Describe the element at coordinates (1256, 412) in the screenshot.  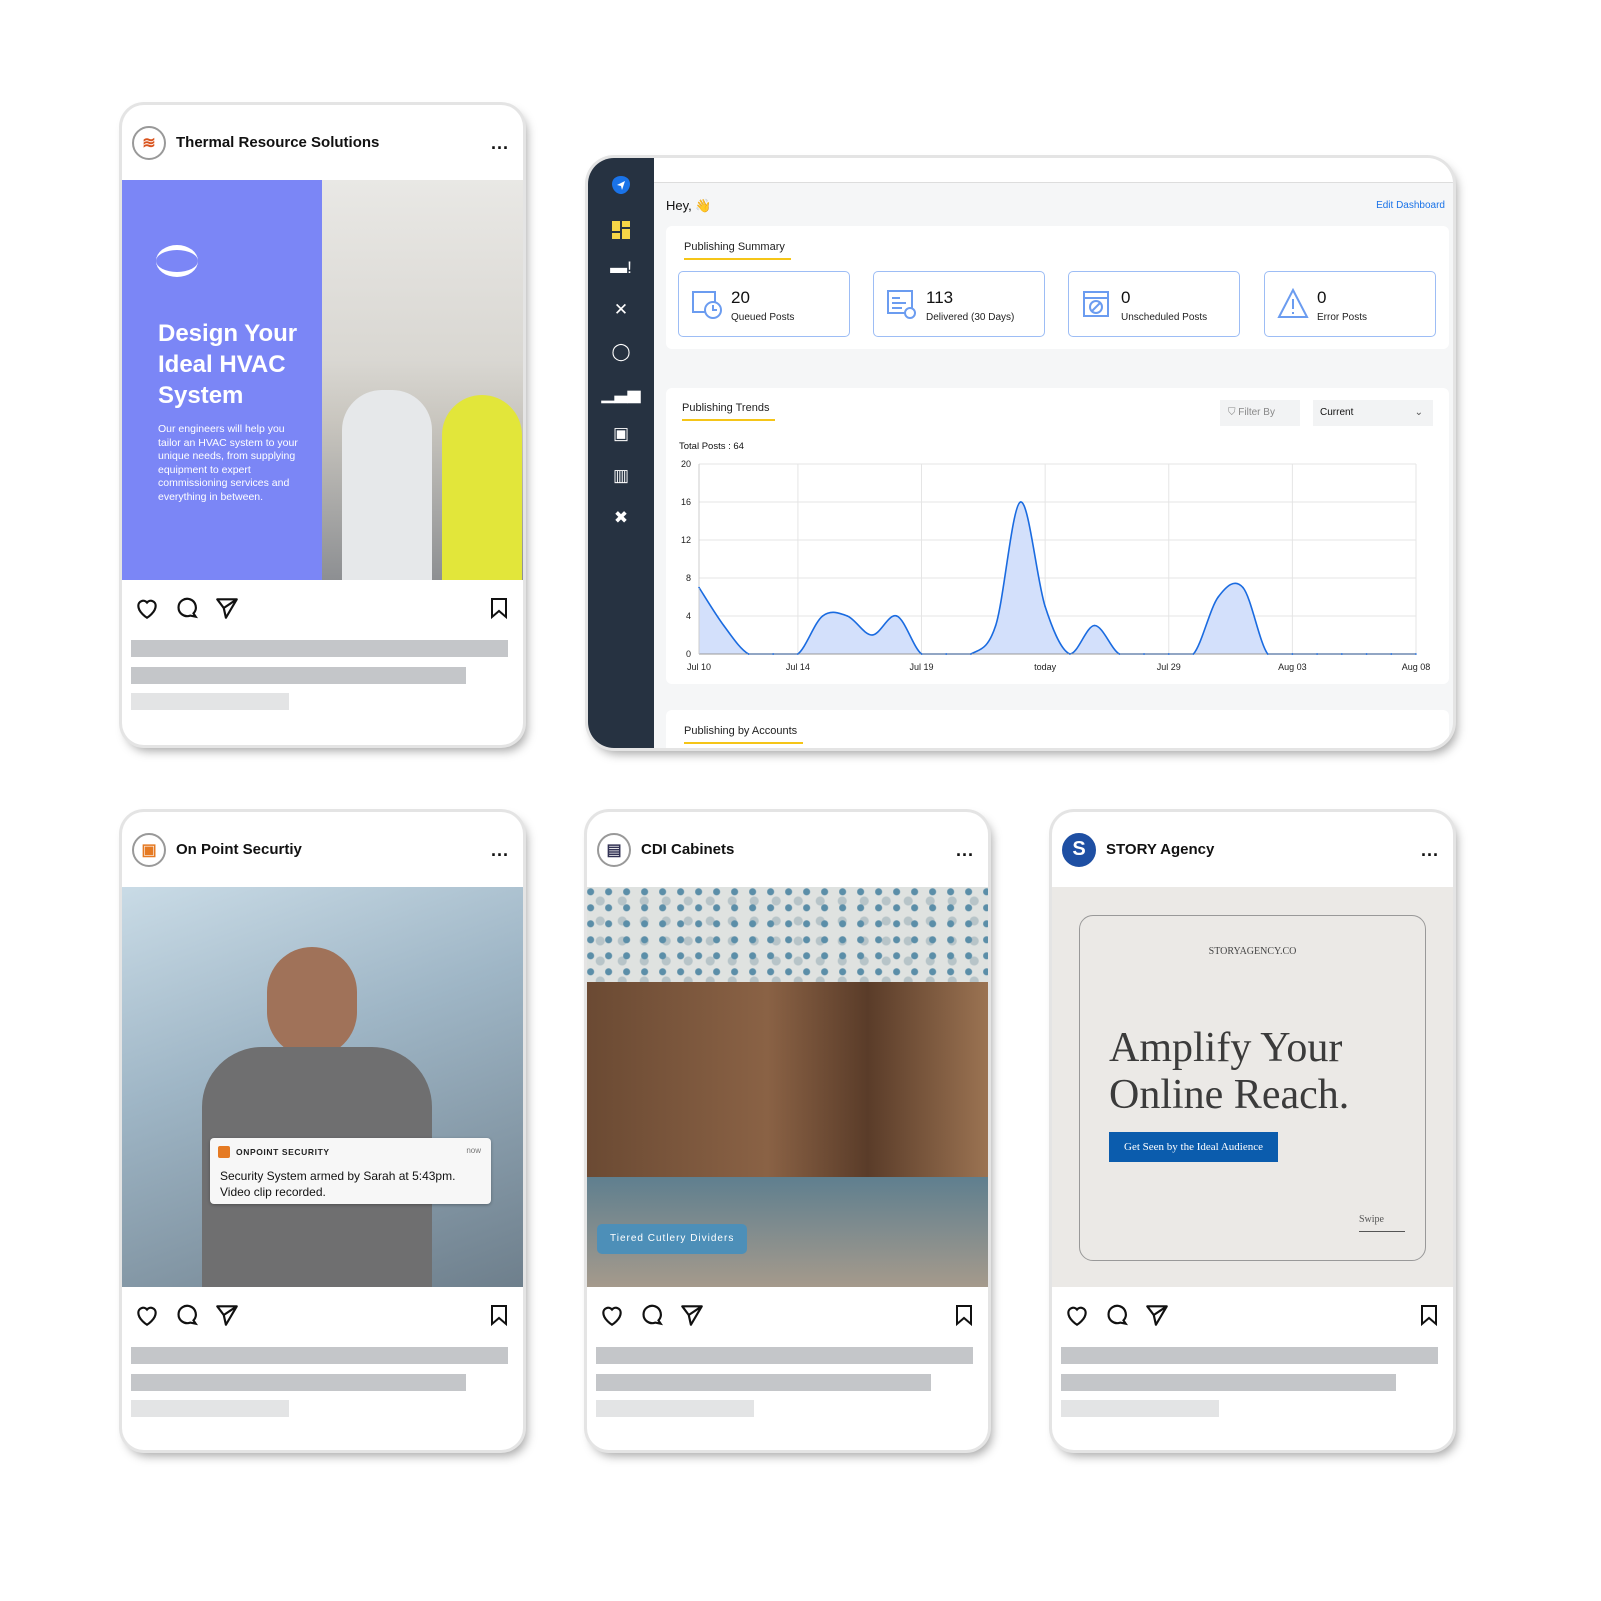
I see `filter-label: Filter By` at that location.